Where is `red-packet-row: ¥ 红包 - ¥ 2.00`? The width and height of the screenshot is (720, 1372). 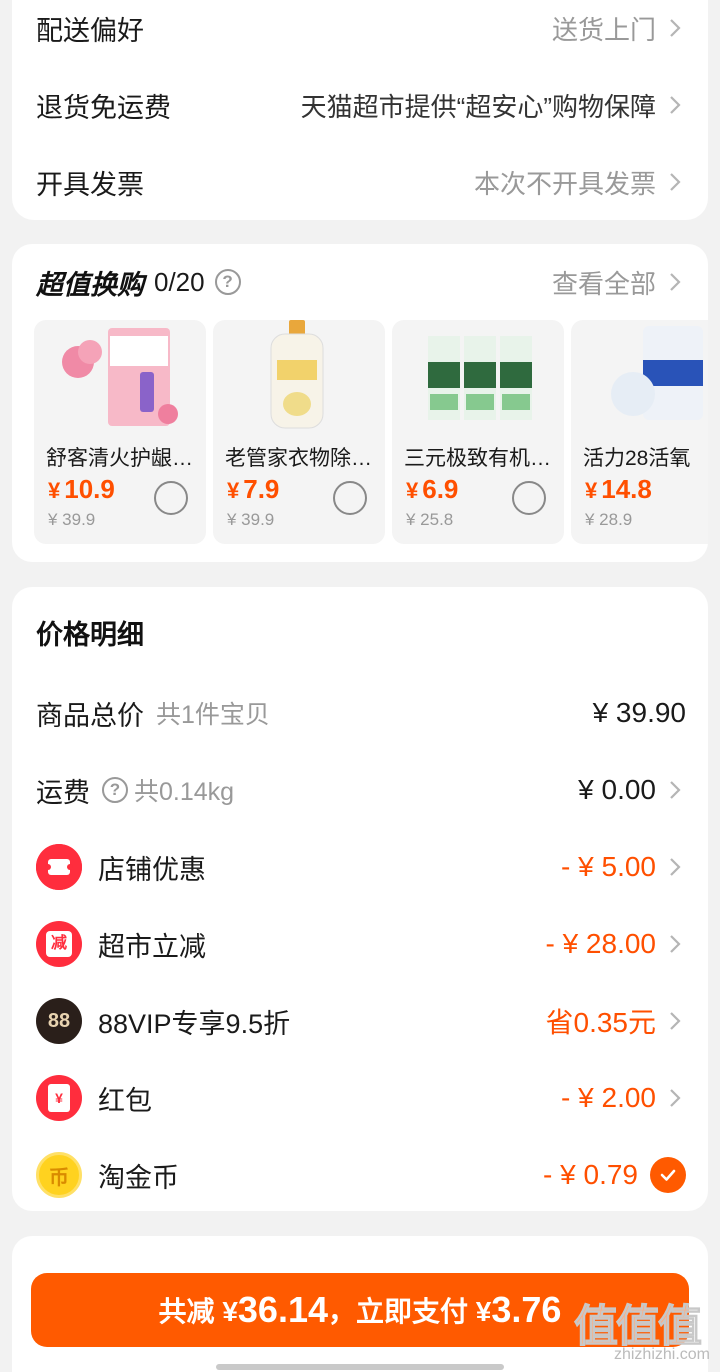 red-packet-row: ¥ 红包 - ¥ 2.00 is located at coordinates (361, 1098).